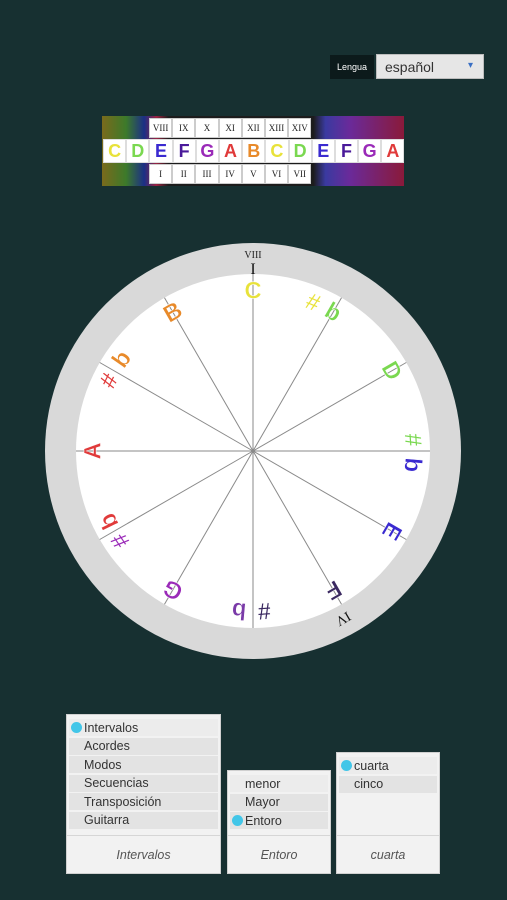  What do you see at coordinates (369, 784) in the screenshot?
I see `option-label: cinco` at bounding box center [369, 784].